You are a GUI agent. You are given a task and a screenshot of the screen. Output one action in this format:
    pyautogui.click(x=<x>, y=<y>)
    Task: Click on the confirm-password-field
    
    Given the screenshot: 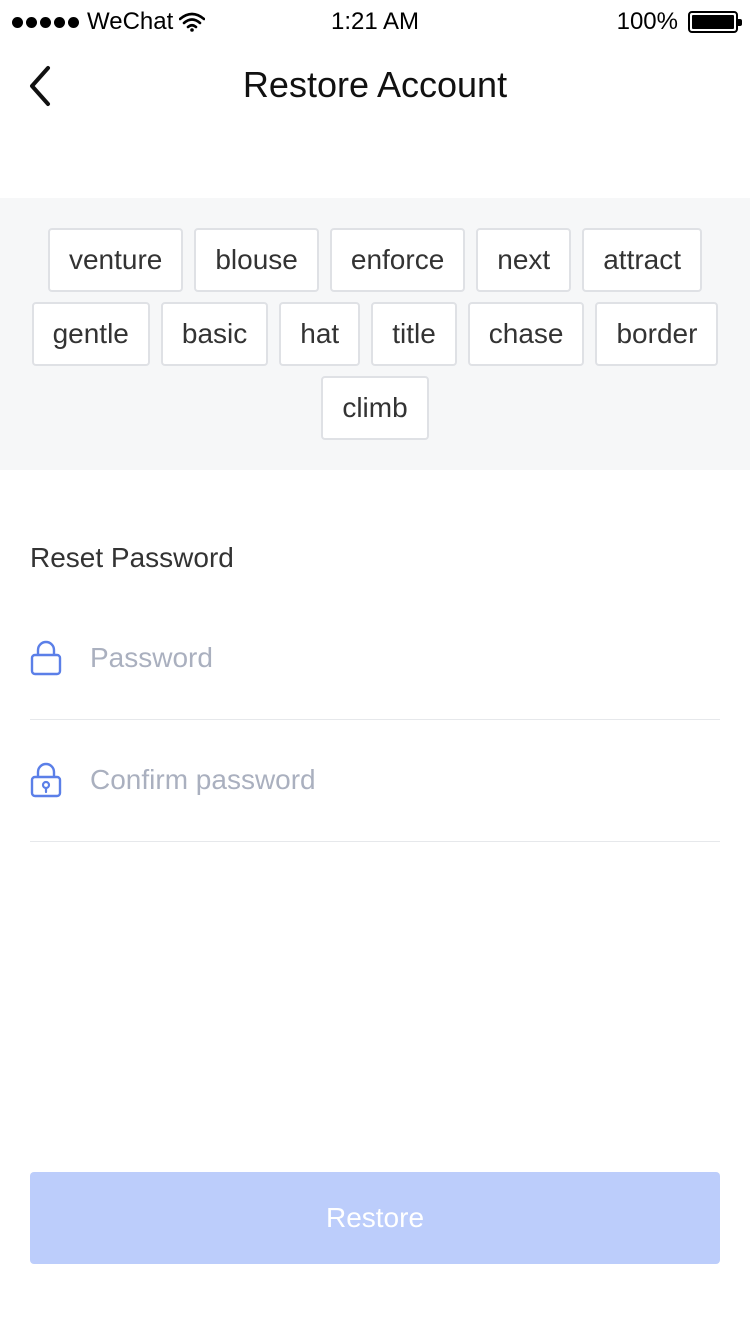 What is the action you would take?
    pyautogui.click(x=375, y=781)
    